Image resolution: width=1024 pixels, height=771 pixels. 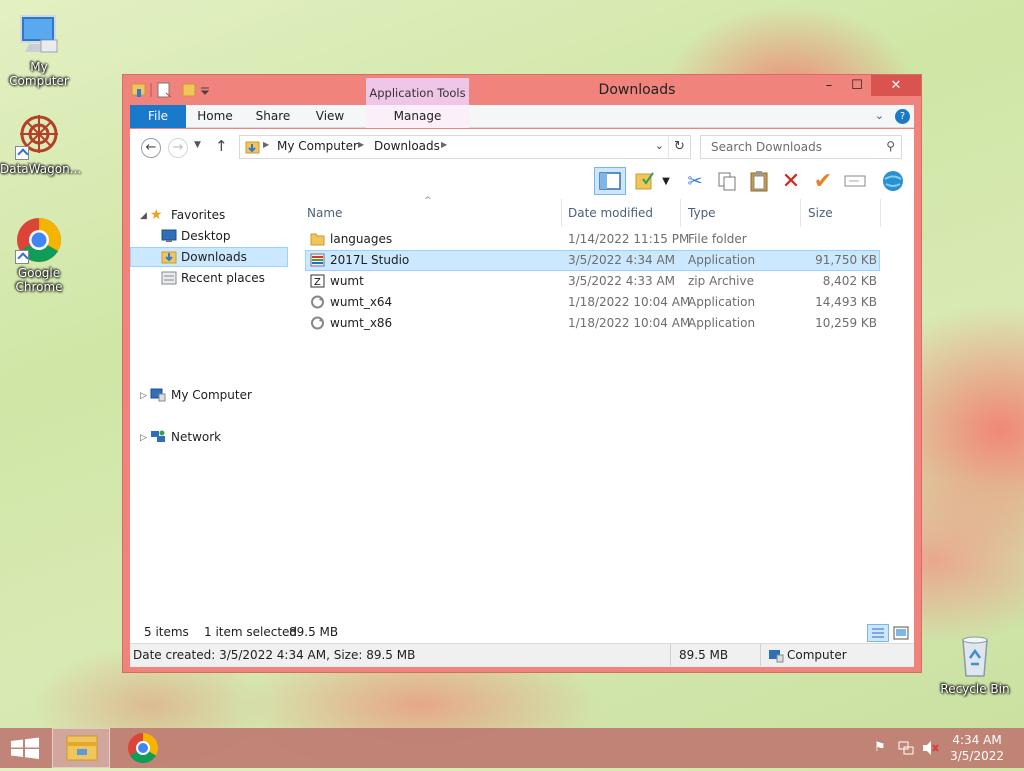 What do you see at coordinates (169, 257) in the screenshot?
I see `downloads-folder-icon` at bounding box center [169, 257].